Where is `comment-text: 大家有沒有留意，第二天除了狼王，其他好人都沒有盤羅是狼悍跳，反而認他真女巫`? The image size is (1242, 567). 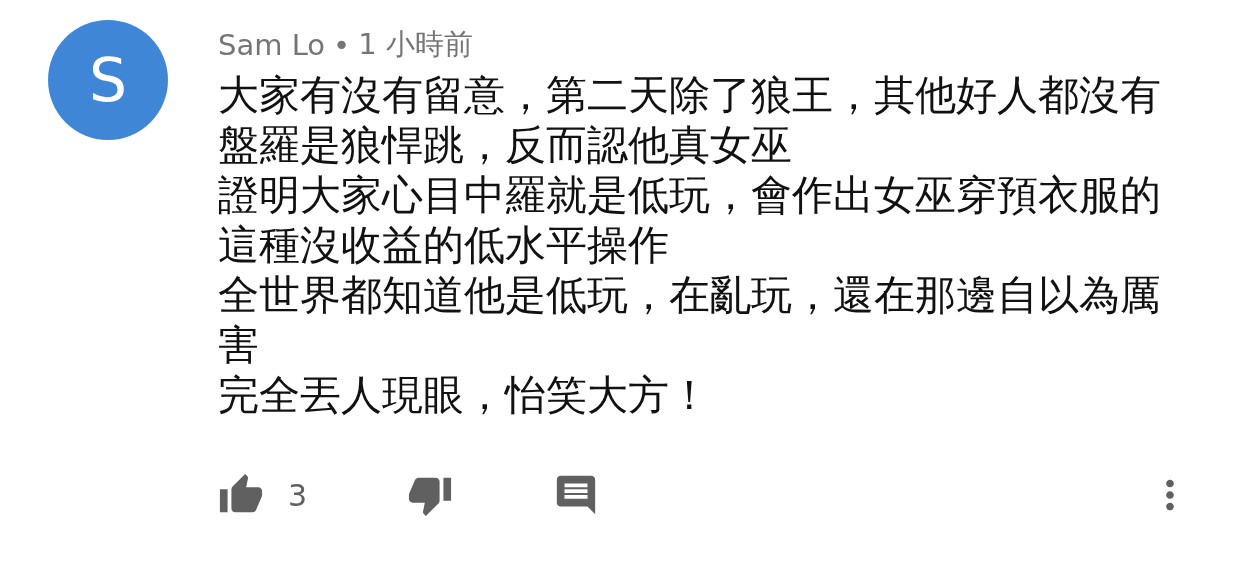 comment-text: 大家有沒有留意，第二天除了狼王，其他好人都沒有盤羅是狼悍跳，反而認他真女巫 is located at coordinates (690, 120).